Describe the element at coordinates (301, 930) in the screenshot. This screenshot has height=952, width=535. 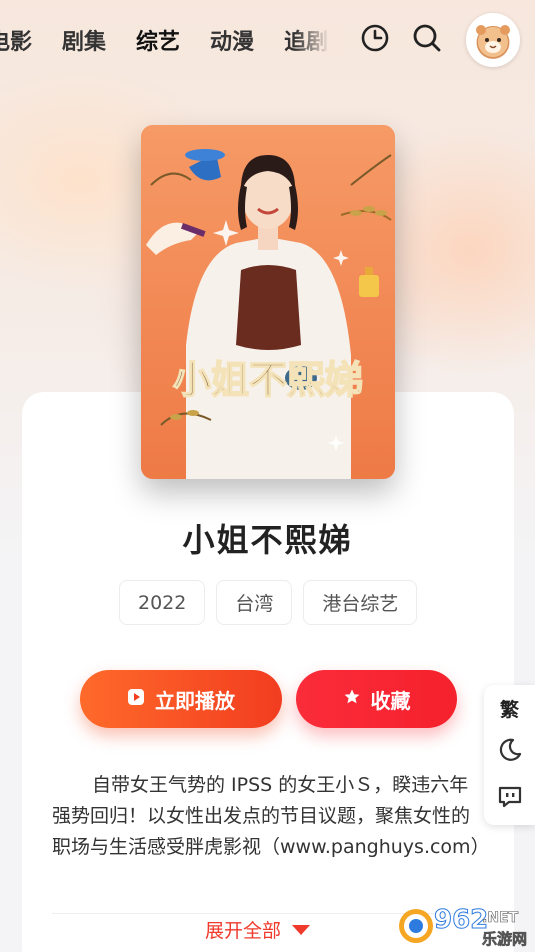
I see `caret-down-icon` at that location.